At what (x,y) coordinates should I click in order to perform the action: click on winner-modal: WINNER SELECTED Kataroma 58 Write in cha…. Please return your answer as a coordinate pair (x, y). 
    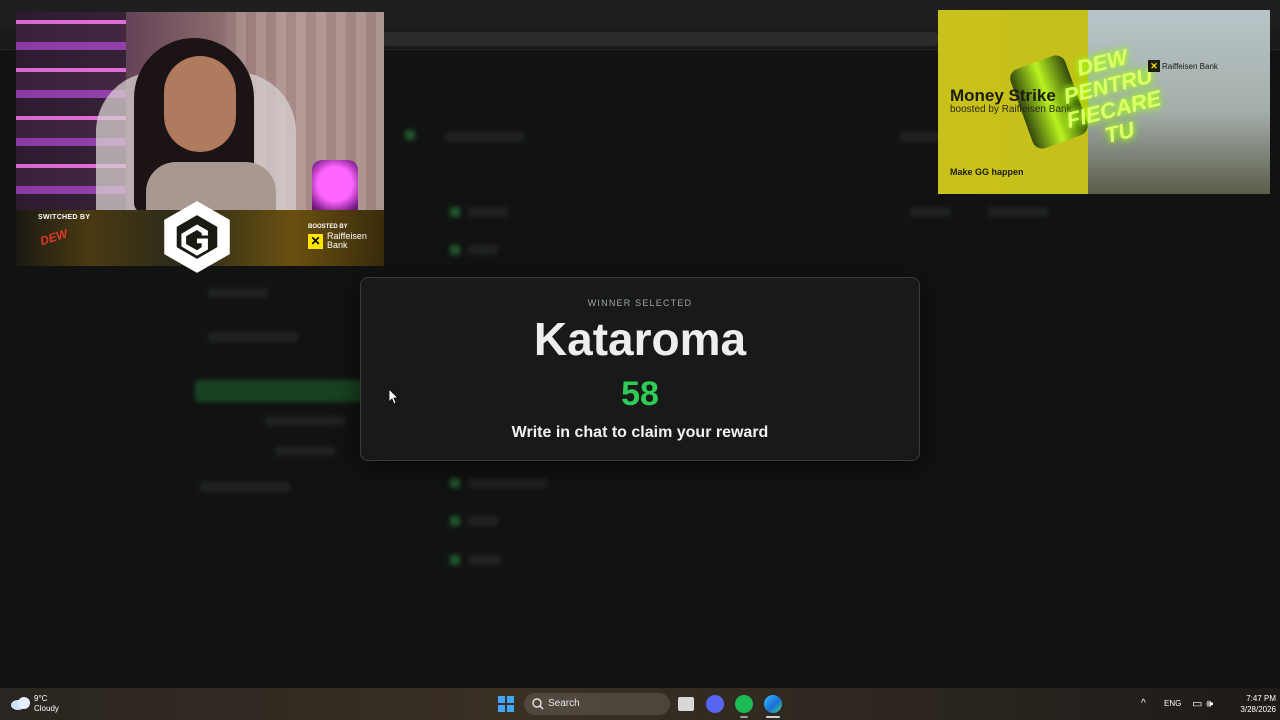
    Looking at the image, I should click on (640, 369).